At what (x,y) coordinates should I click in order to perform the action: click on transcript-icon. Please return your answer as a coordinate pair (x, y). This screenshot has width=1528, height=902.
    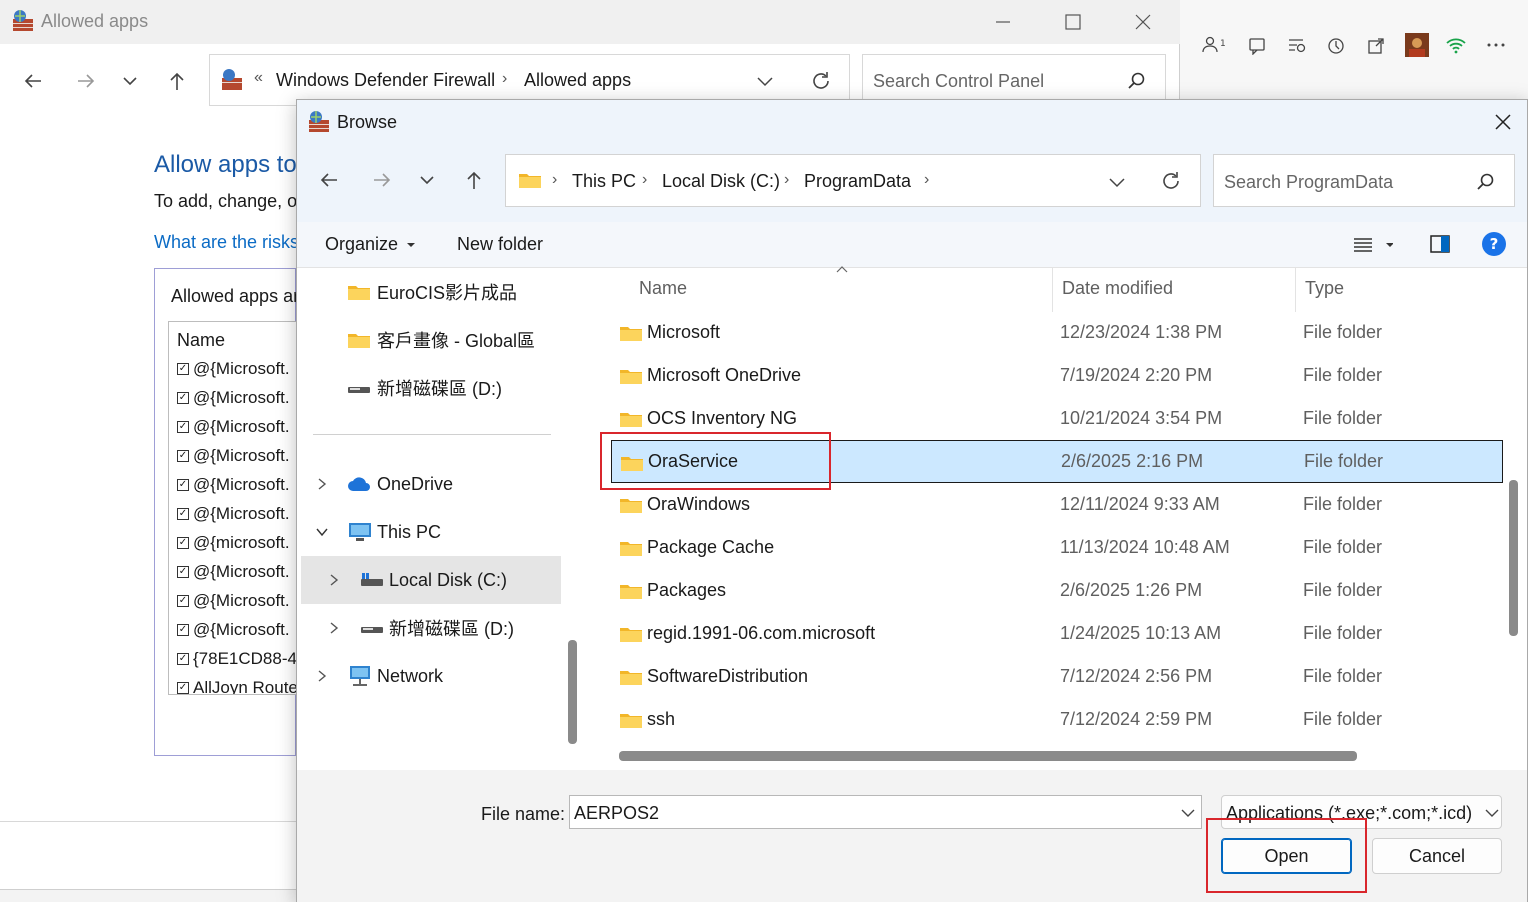
    Looking at the image, I should click on (1297, 46).